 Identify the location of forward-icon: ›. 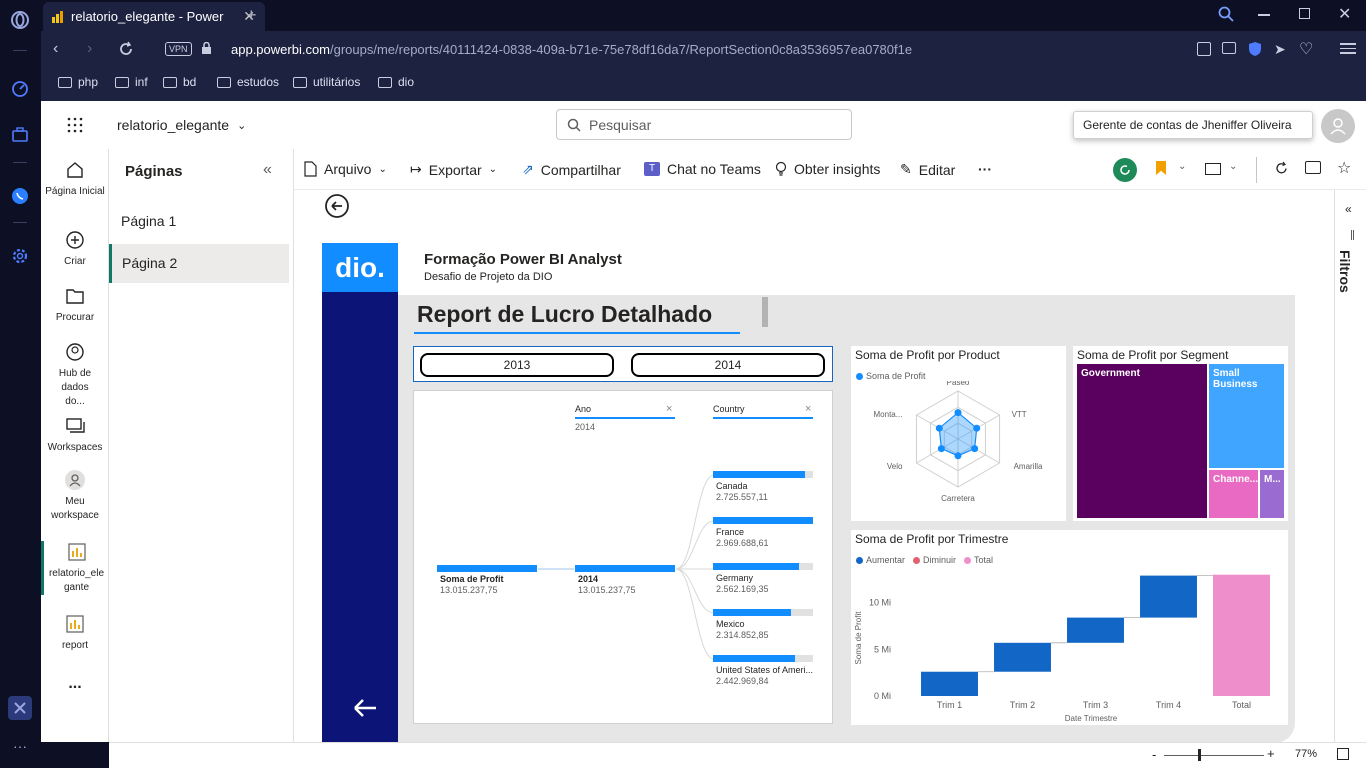
(89, 49).